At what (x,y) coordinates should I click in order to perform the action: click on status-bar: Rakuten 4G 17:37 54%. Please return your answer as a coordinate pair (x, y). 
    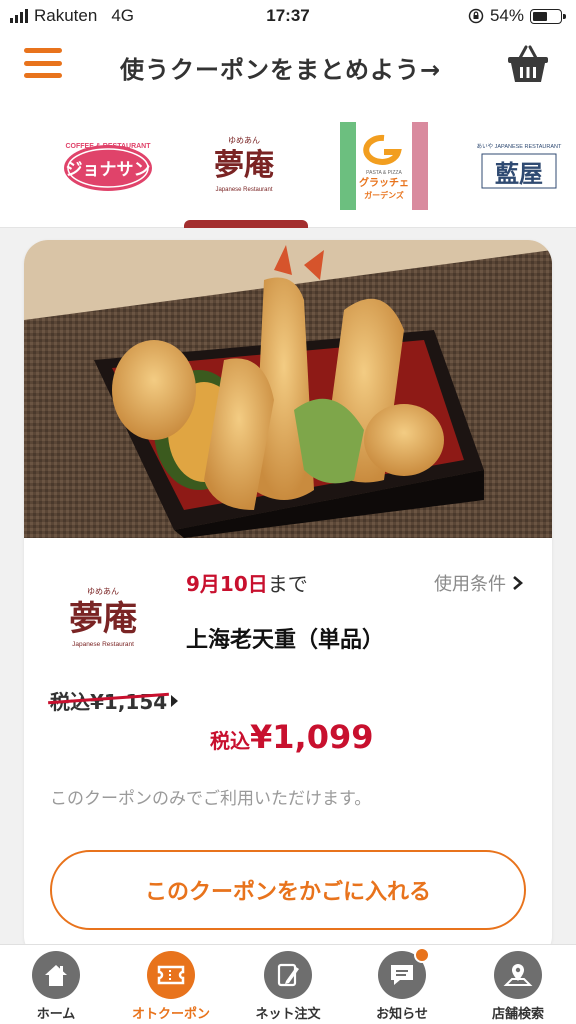
    Looking at the image, I should click on (288, 16).